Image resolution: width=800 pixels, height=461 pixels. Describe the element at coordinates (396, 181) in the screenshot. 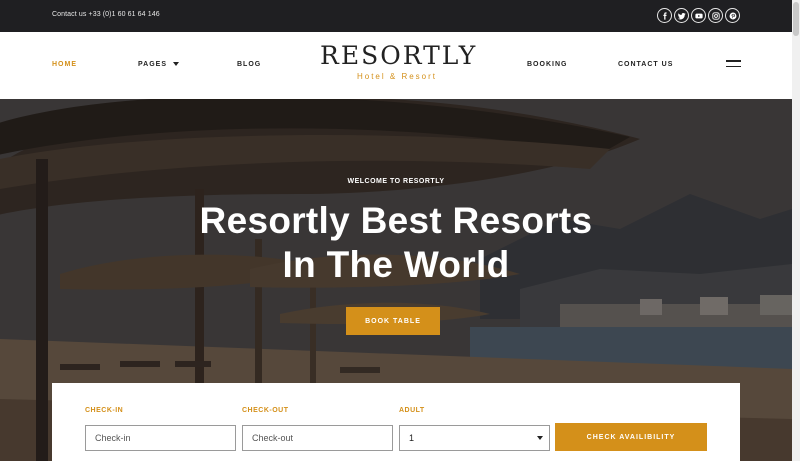

I see `hero-eyebrow: WELCOME TO RESORTLY` at that location.